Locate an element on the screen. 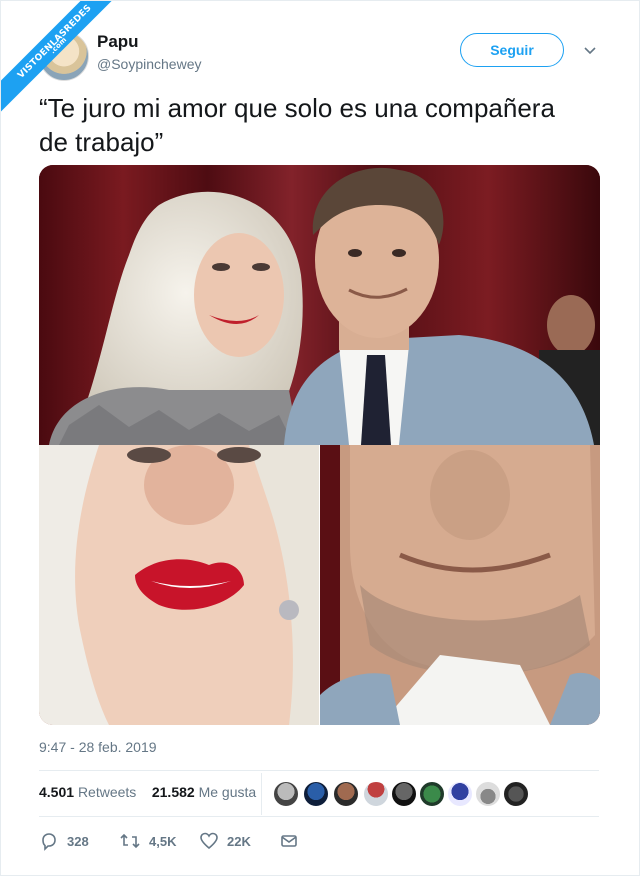 Image resolution: width=640 pixels, height=876 pixels. likes-stat: 21.582 Me gusta is located at coordinates (204, 792).